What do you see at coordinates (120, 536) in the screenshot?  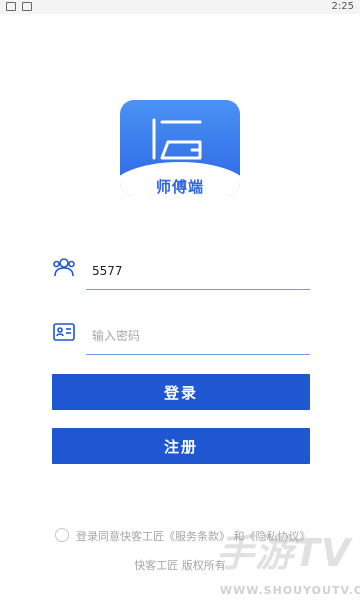 I see `agreement-prefix: 登录同意快客工匠` at bounding box center [120, 536].